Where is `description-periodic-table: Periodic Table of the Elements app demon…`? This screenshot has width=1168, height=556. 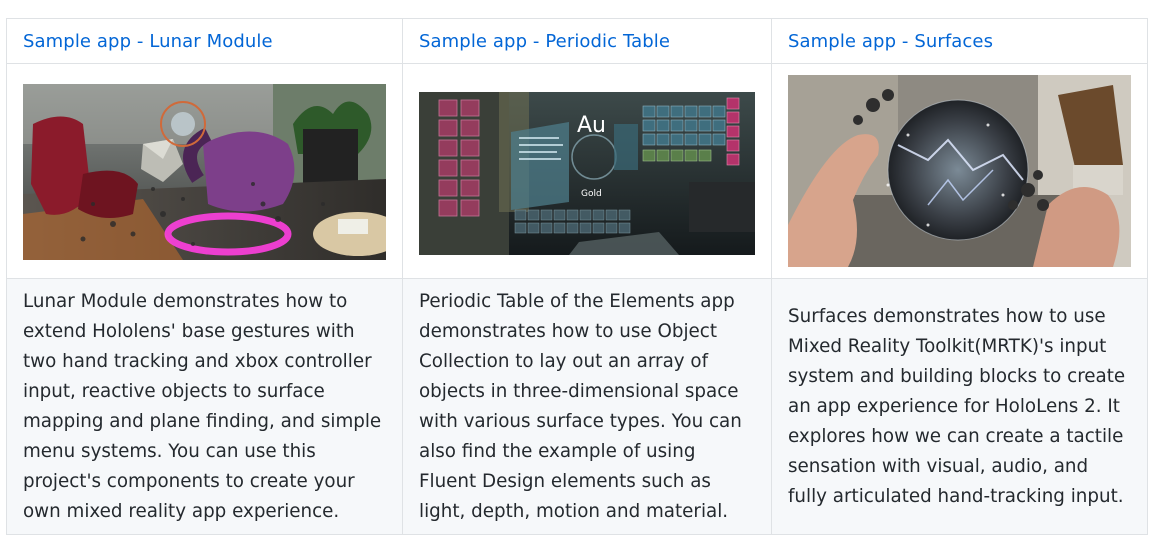
description-periodic-table: Periodic Table of the Elements app demon… is located at coordinates (587, 406).